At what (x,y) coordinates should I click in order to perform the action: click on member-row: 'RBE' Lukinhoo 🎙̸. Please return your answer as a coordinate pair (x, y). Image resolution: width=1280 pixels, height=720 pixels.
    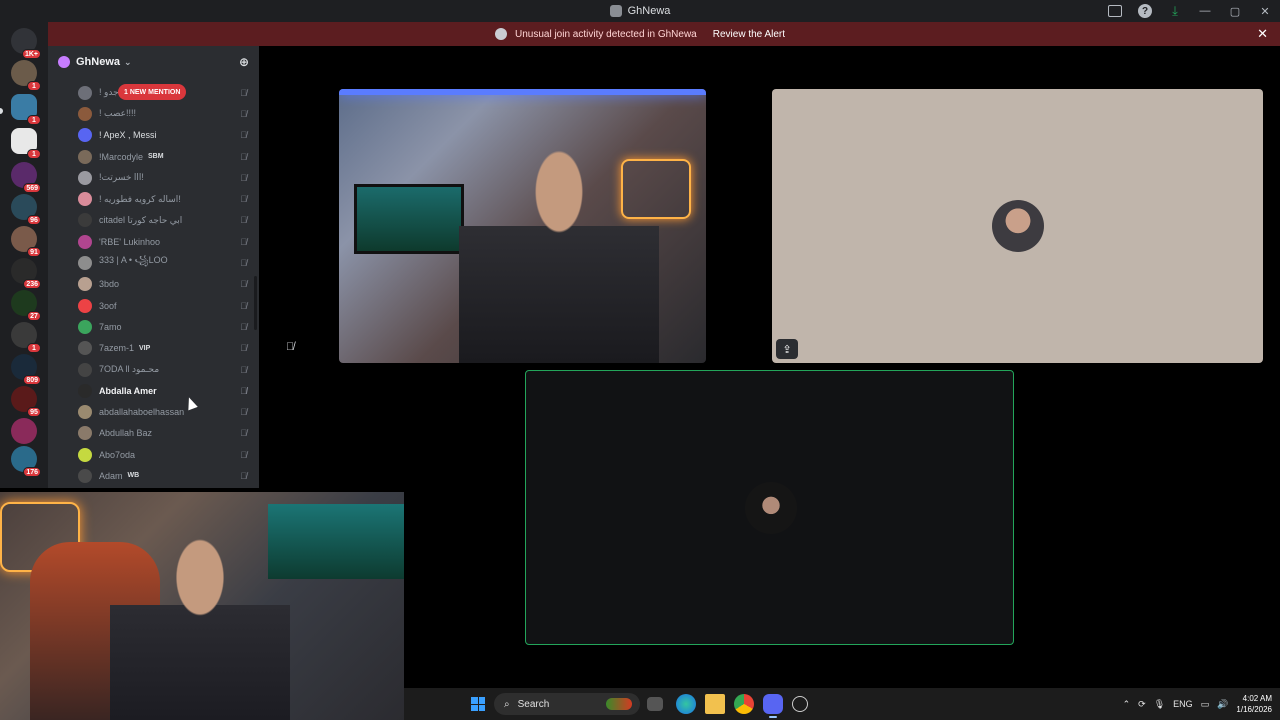
    Looking at the image, I should click on (153, 241).